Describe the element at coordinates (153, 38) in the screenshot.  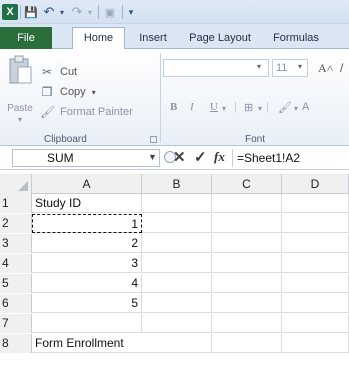
I see `tab-insert: Insert` at that location.